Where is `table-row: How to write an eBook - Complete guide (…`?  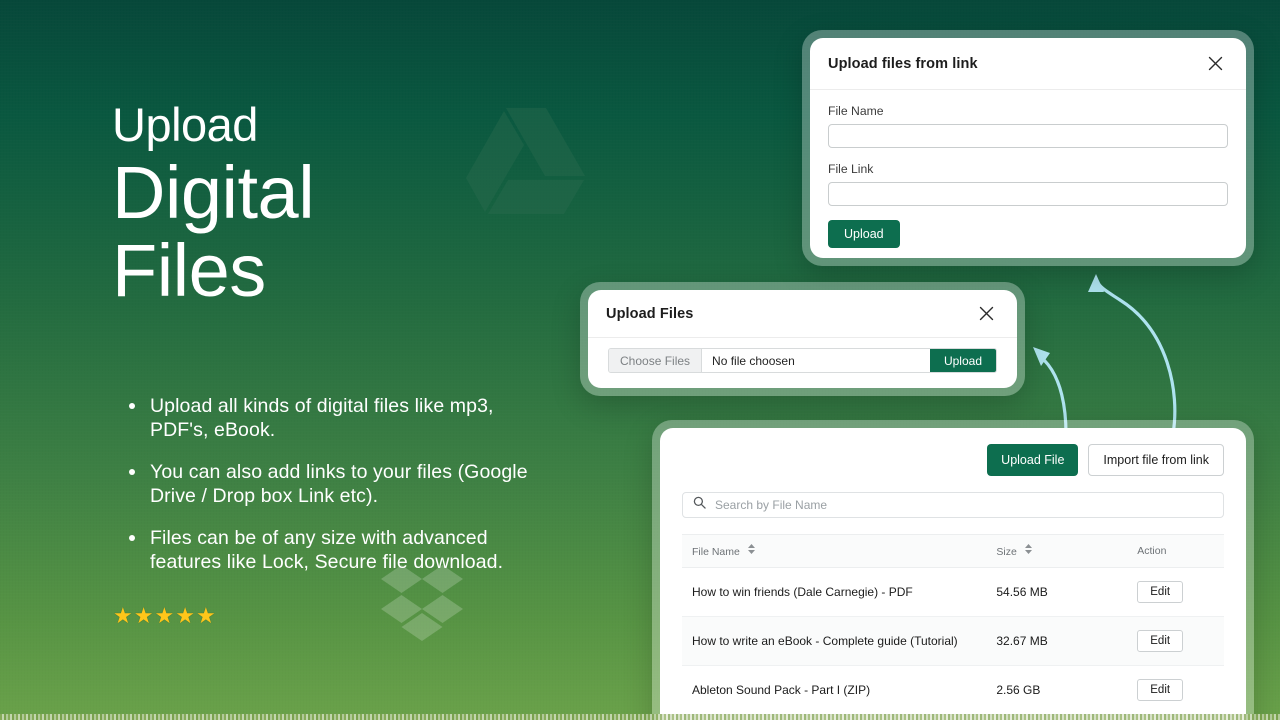
table-row: How to write an eBook - Complete guide (… is located at coordinates (953, 641).